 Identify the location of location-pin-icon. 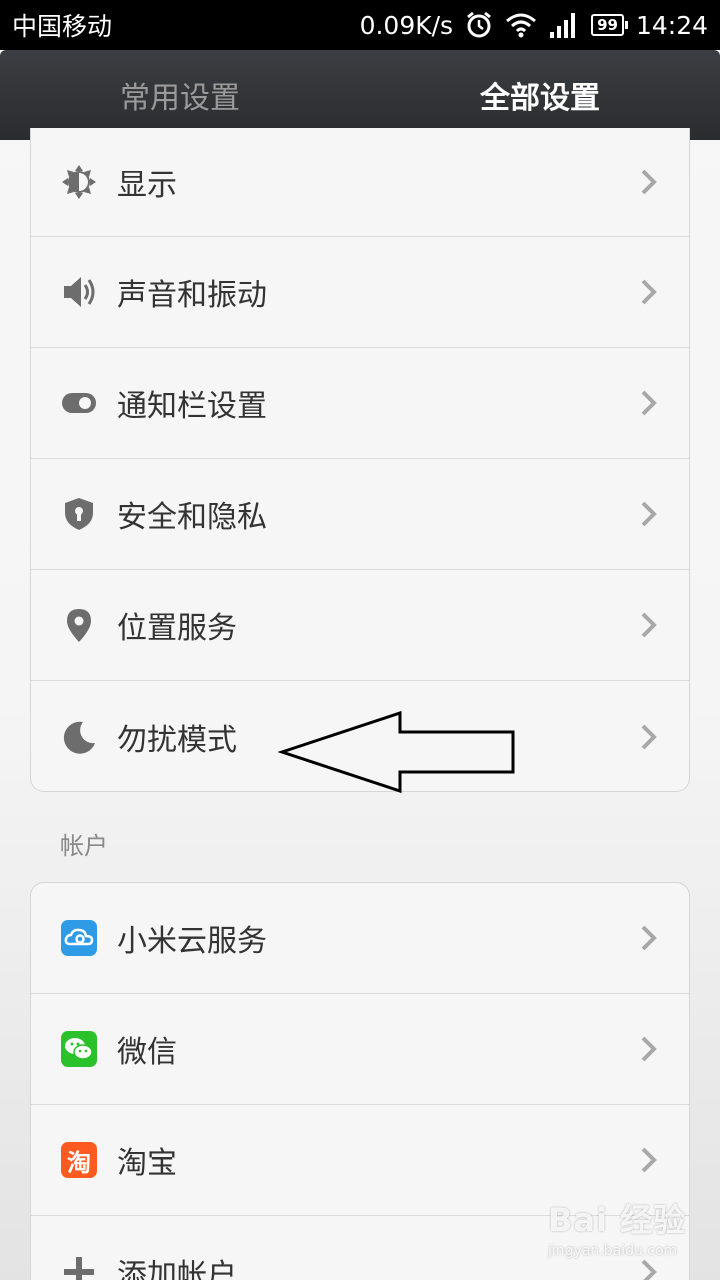
(79, 625).